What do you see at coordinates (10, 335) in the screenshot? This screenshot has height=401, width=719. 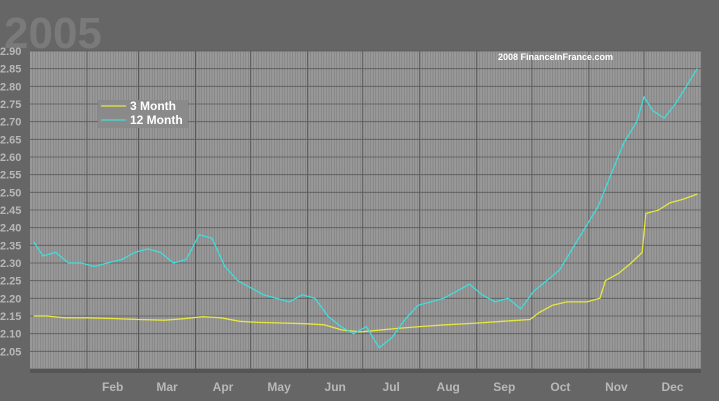 I see `y-tick-label: 2.10` at bounding box center [10, 335].